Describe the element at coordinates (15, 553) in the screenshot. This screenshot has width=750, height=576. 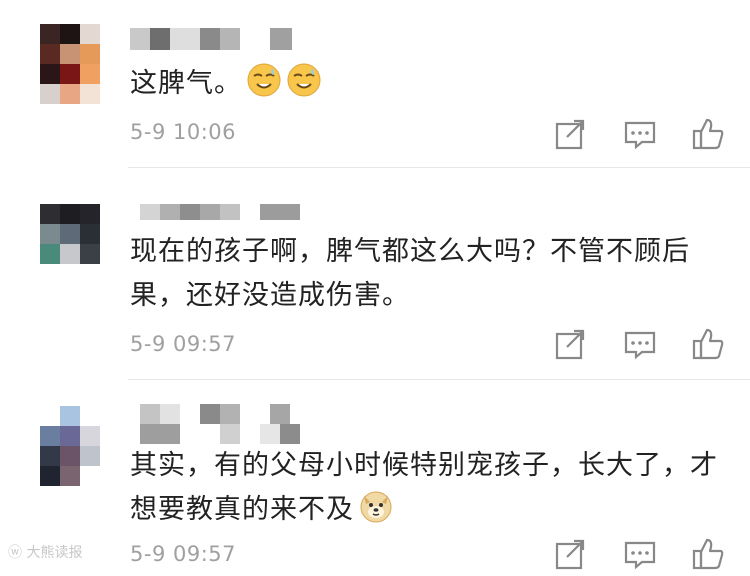
I see `watermark-icon: ⓦ` at that location.